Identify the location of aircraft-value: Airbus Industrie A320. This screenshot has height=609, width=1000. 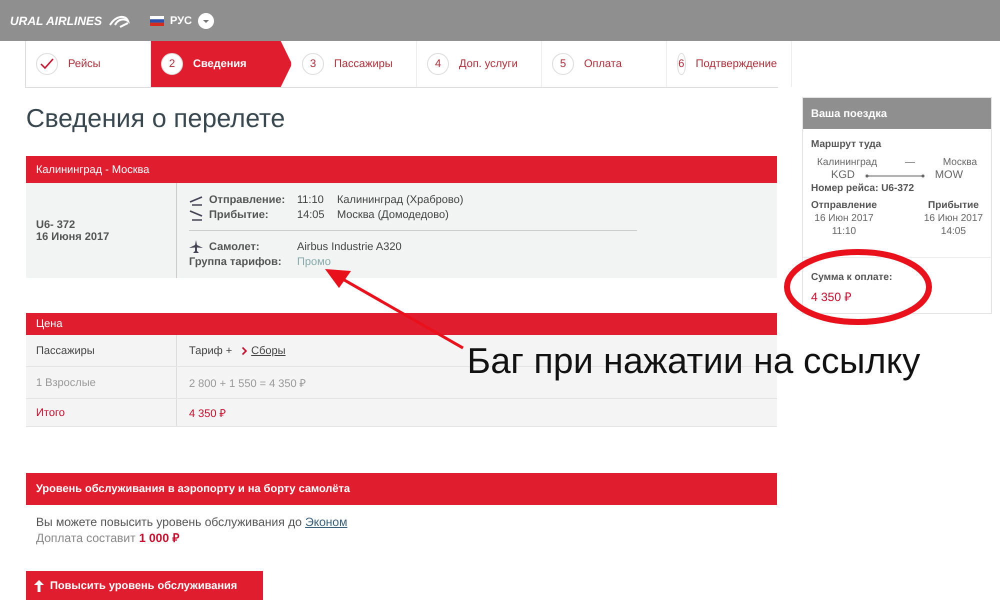
(349, 246).